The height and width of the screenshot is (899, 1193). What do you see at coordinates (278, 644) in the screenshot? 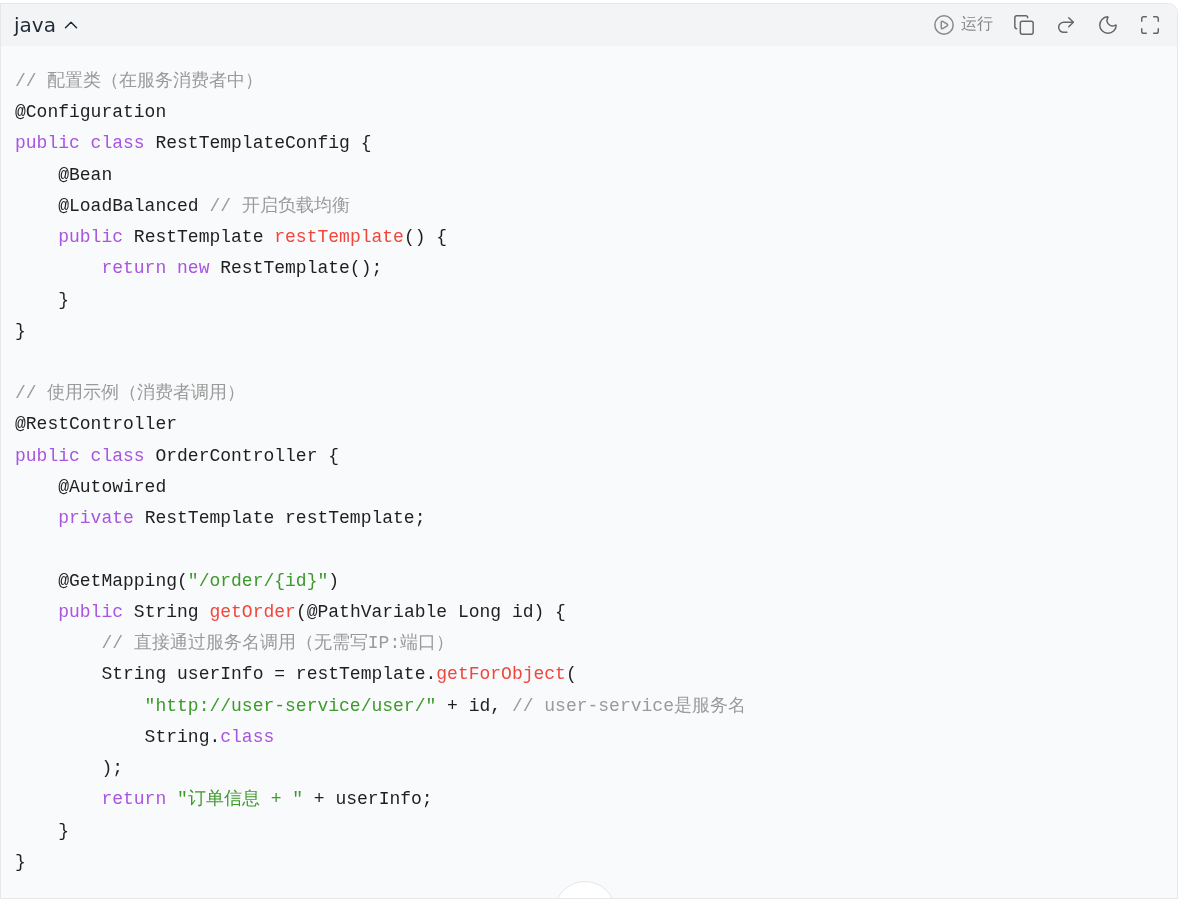
I see `code-line: // 直接通过服务名调用（无需写IP:端口）` at bounding box center [278, 644].